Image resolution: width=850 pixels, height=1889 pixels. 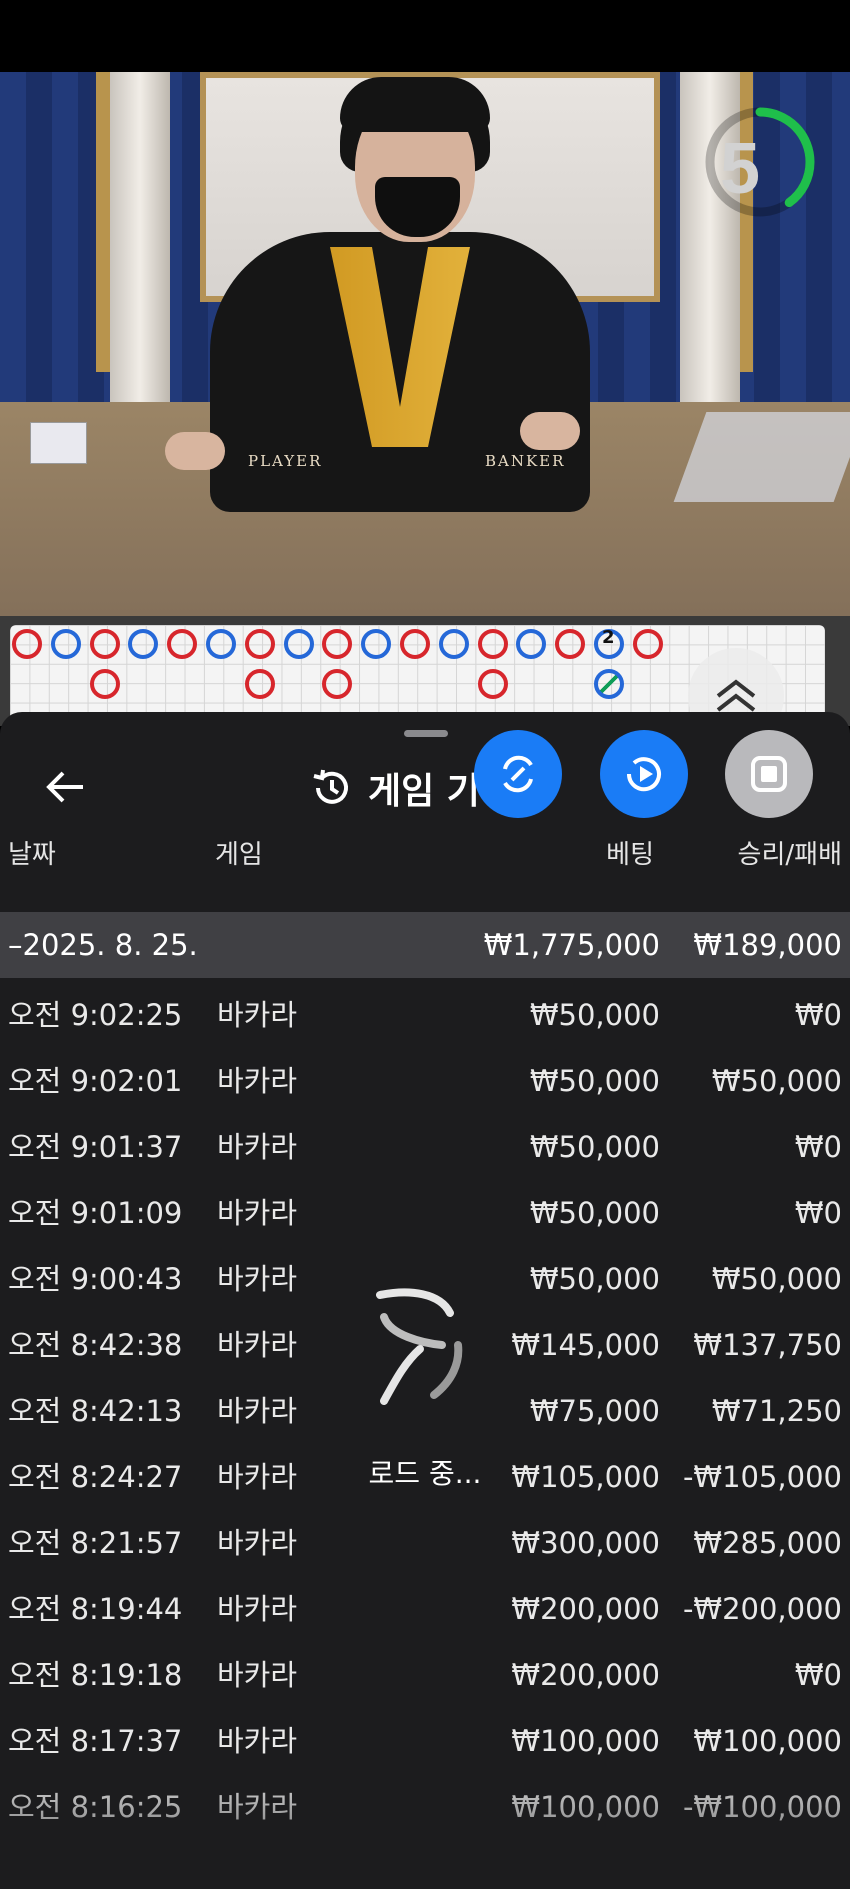 I want to click on row-time: 오전 9:02:01, so click(x=95, y=1081).